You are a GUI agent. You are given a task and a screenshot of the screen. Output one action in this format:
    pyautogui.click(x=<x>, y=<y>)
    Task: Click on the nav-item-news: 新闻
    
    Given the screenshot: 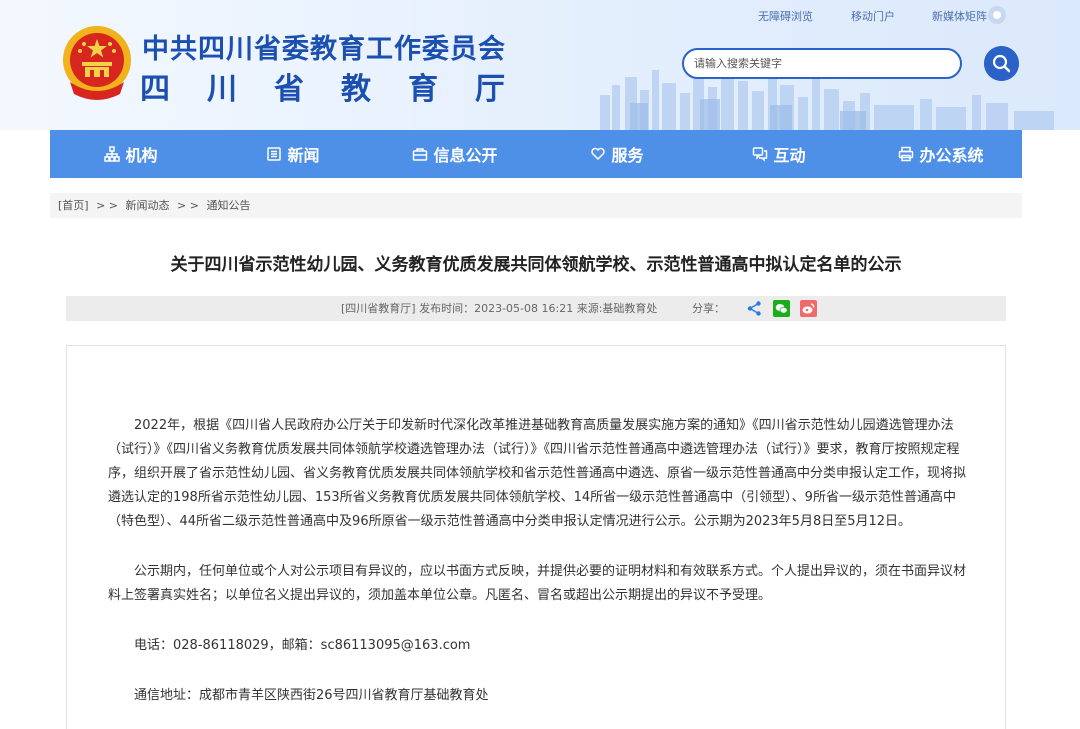 What is the action you would take?
    pyautogui.click(x=293, y=154)
    